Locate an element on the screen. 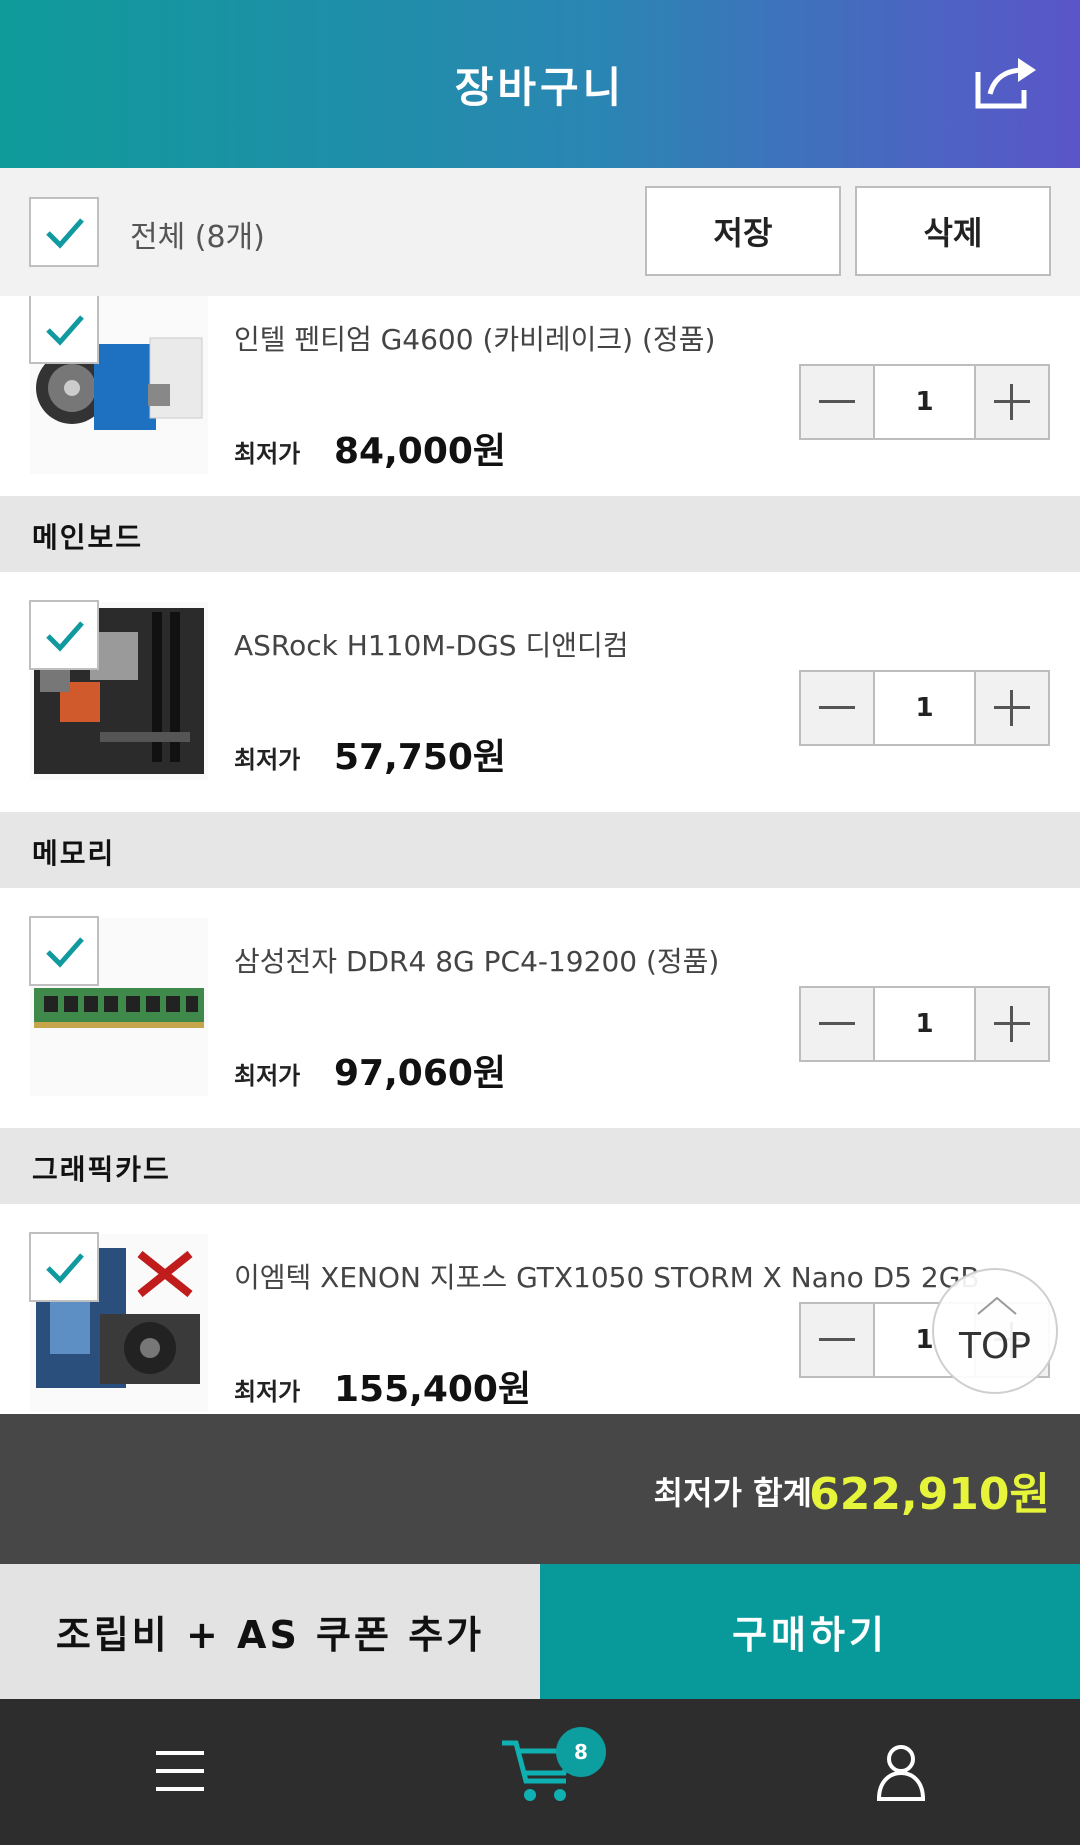 The height and width of the screenshot is (1845, 1080). action-buttons: 조립비 + AS 쿠폰 추가 구매하기 is located at coordinates (540, 1631).